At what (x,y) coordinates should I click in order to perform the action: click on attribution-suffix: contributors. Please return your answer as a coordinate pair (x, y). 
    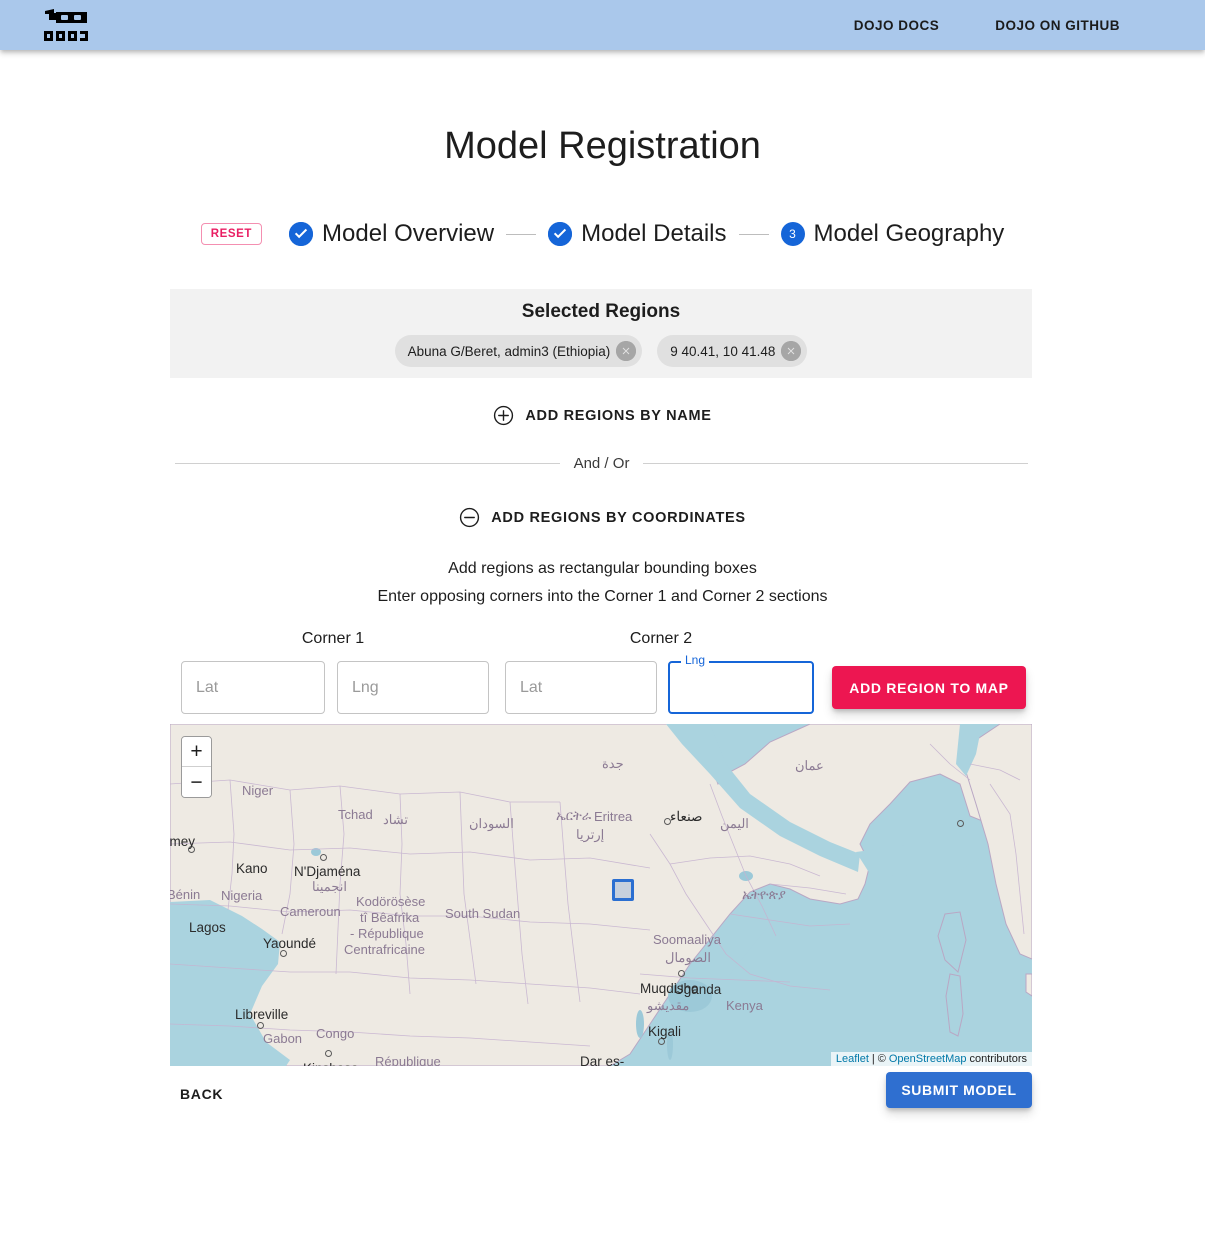
    Looking at the image, I should click on (998, 1059).